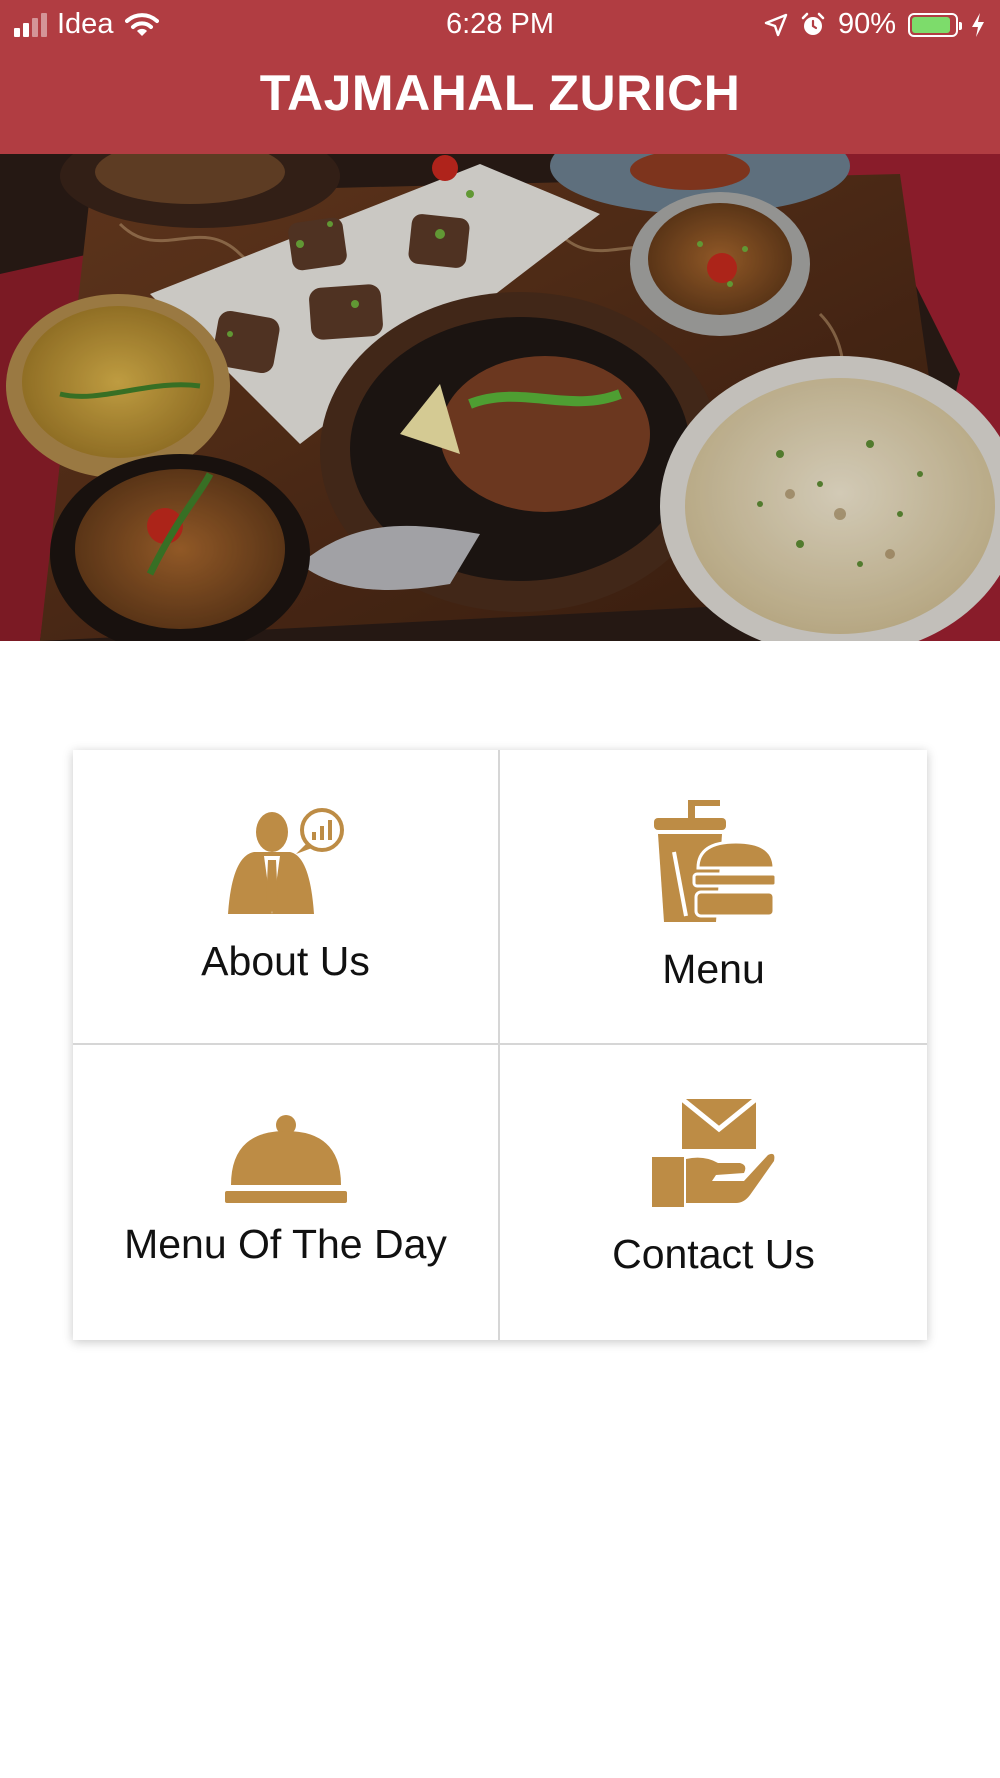 This screenshot has height=1778, width=1000. Describe the element at coordinates (713, 1254) in the screenshot. I see `contact-us-label: Contact Us` at that location.